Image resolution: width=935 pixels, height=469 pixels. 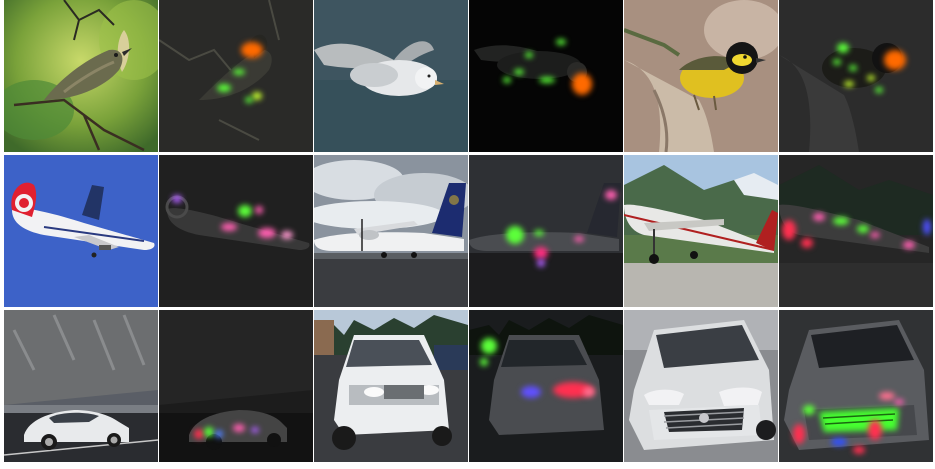 I want to click on saliency-bird-branch, so click(x=236, y=76).